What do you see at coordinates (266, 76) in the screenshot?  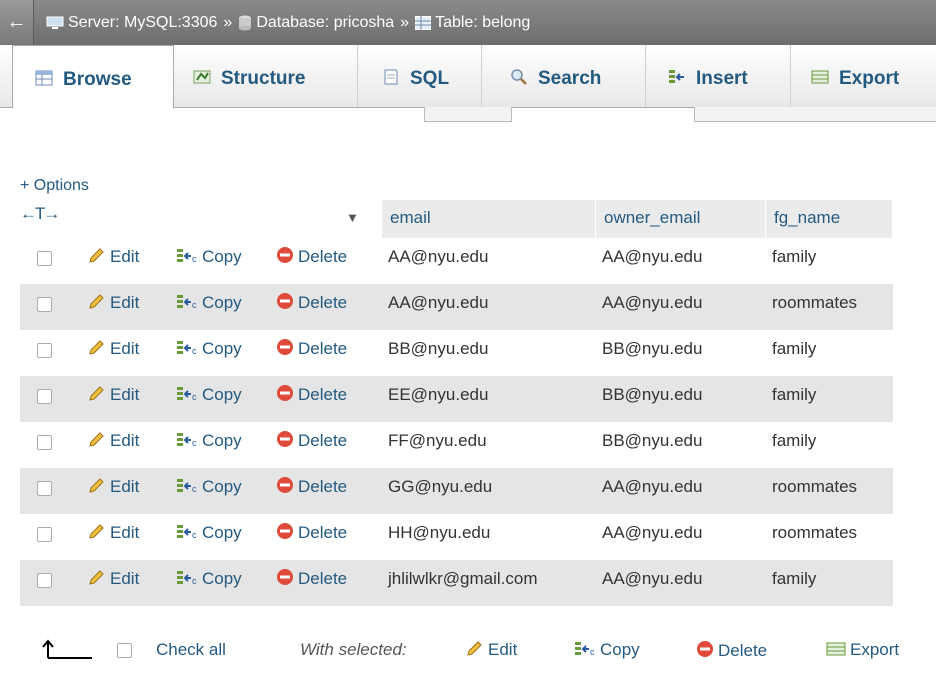 I see `tab-structure: Structure` at bounding box center [266, 76].